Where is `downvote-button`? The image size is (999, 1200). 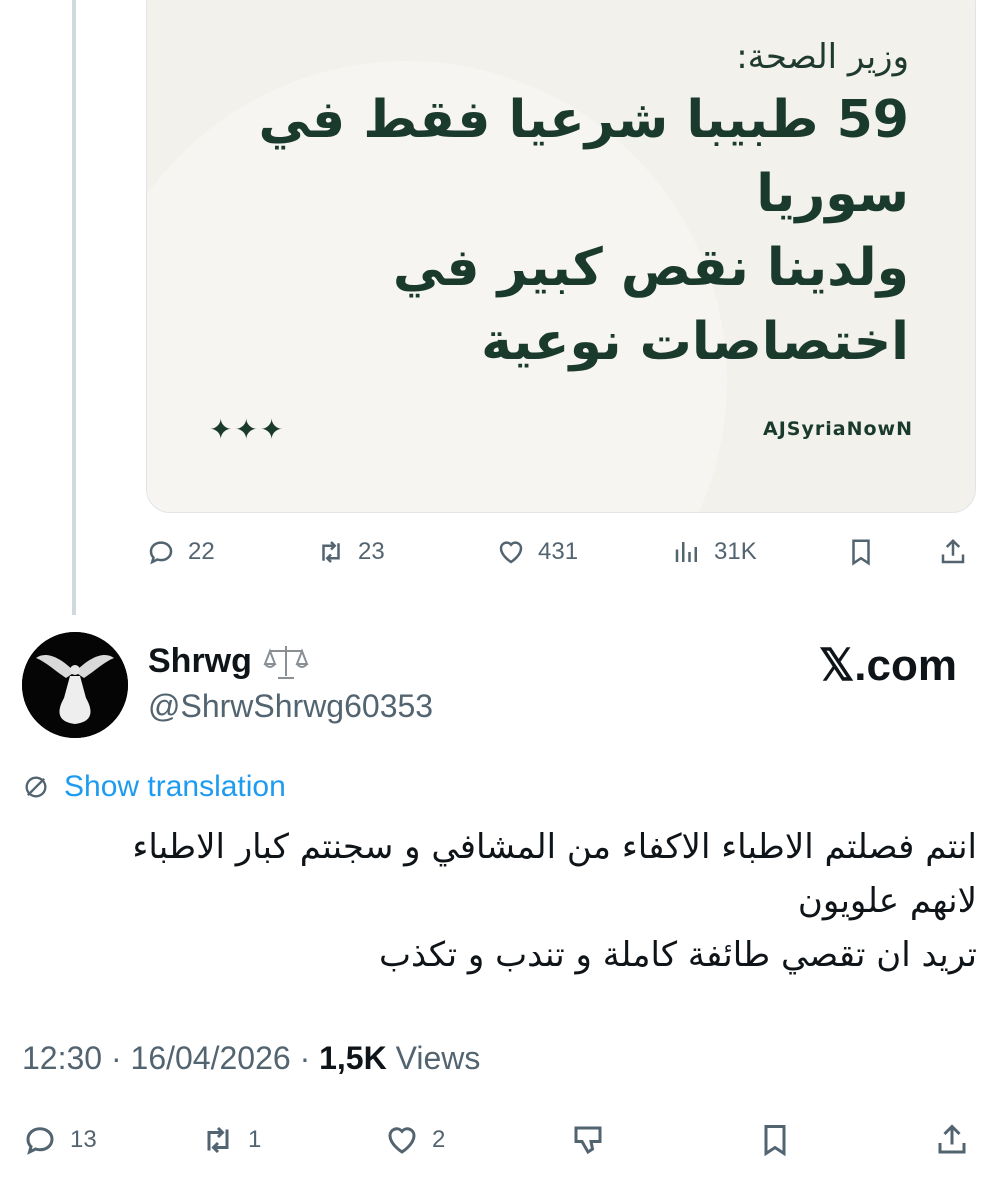
downvote-button is located at coordinates (588, 1140).